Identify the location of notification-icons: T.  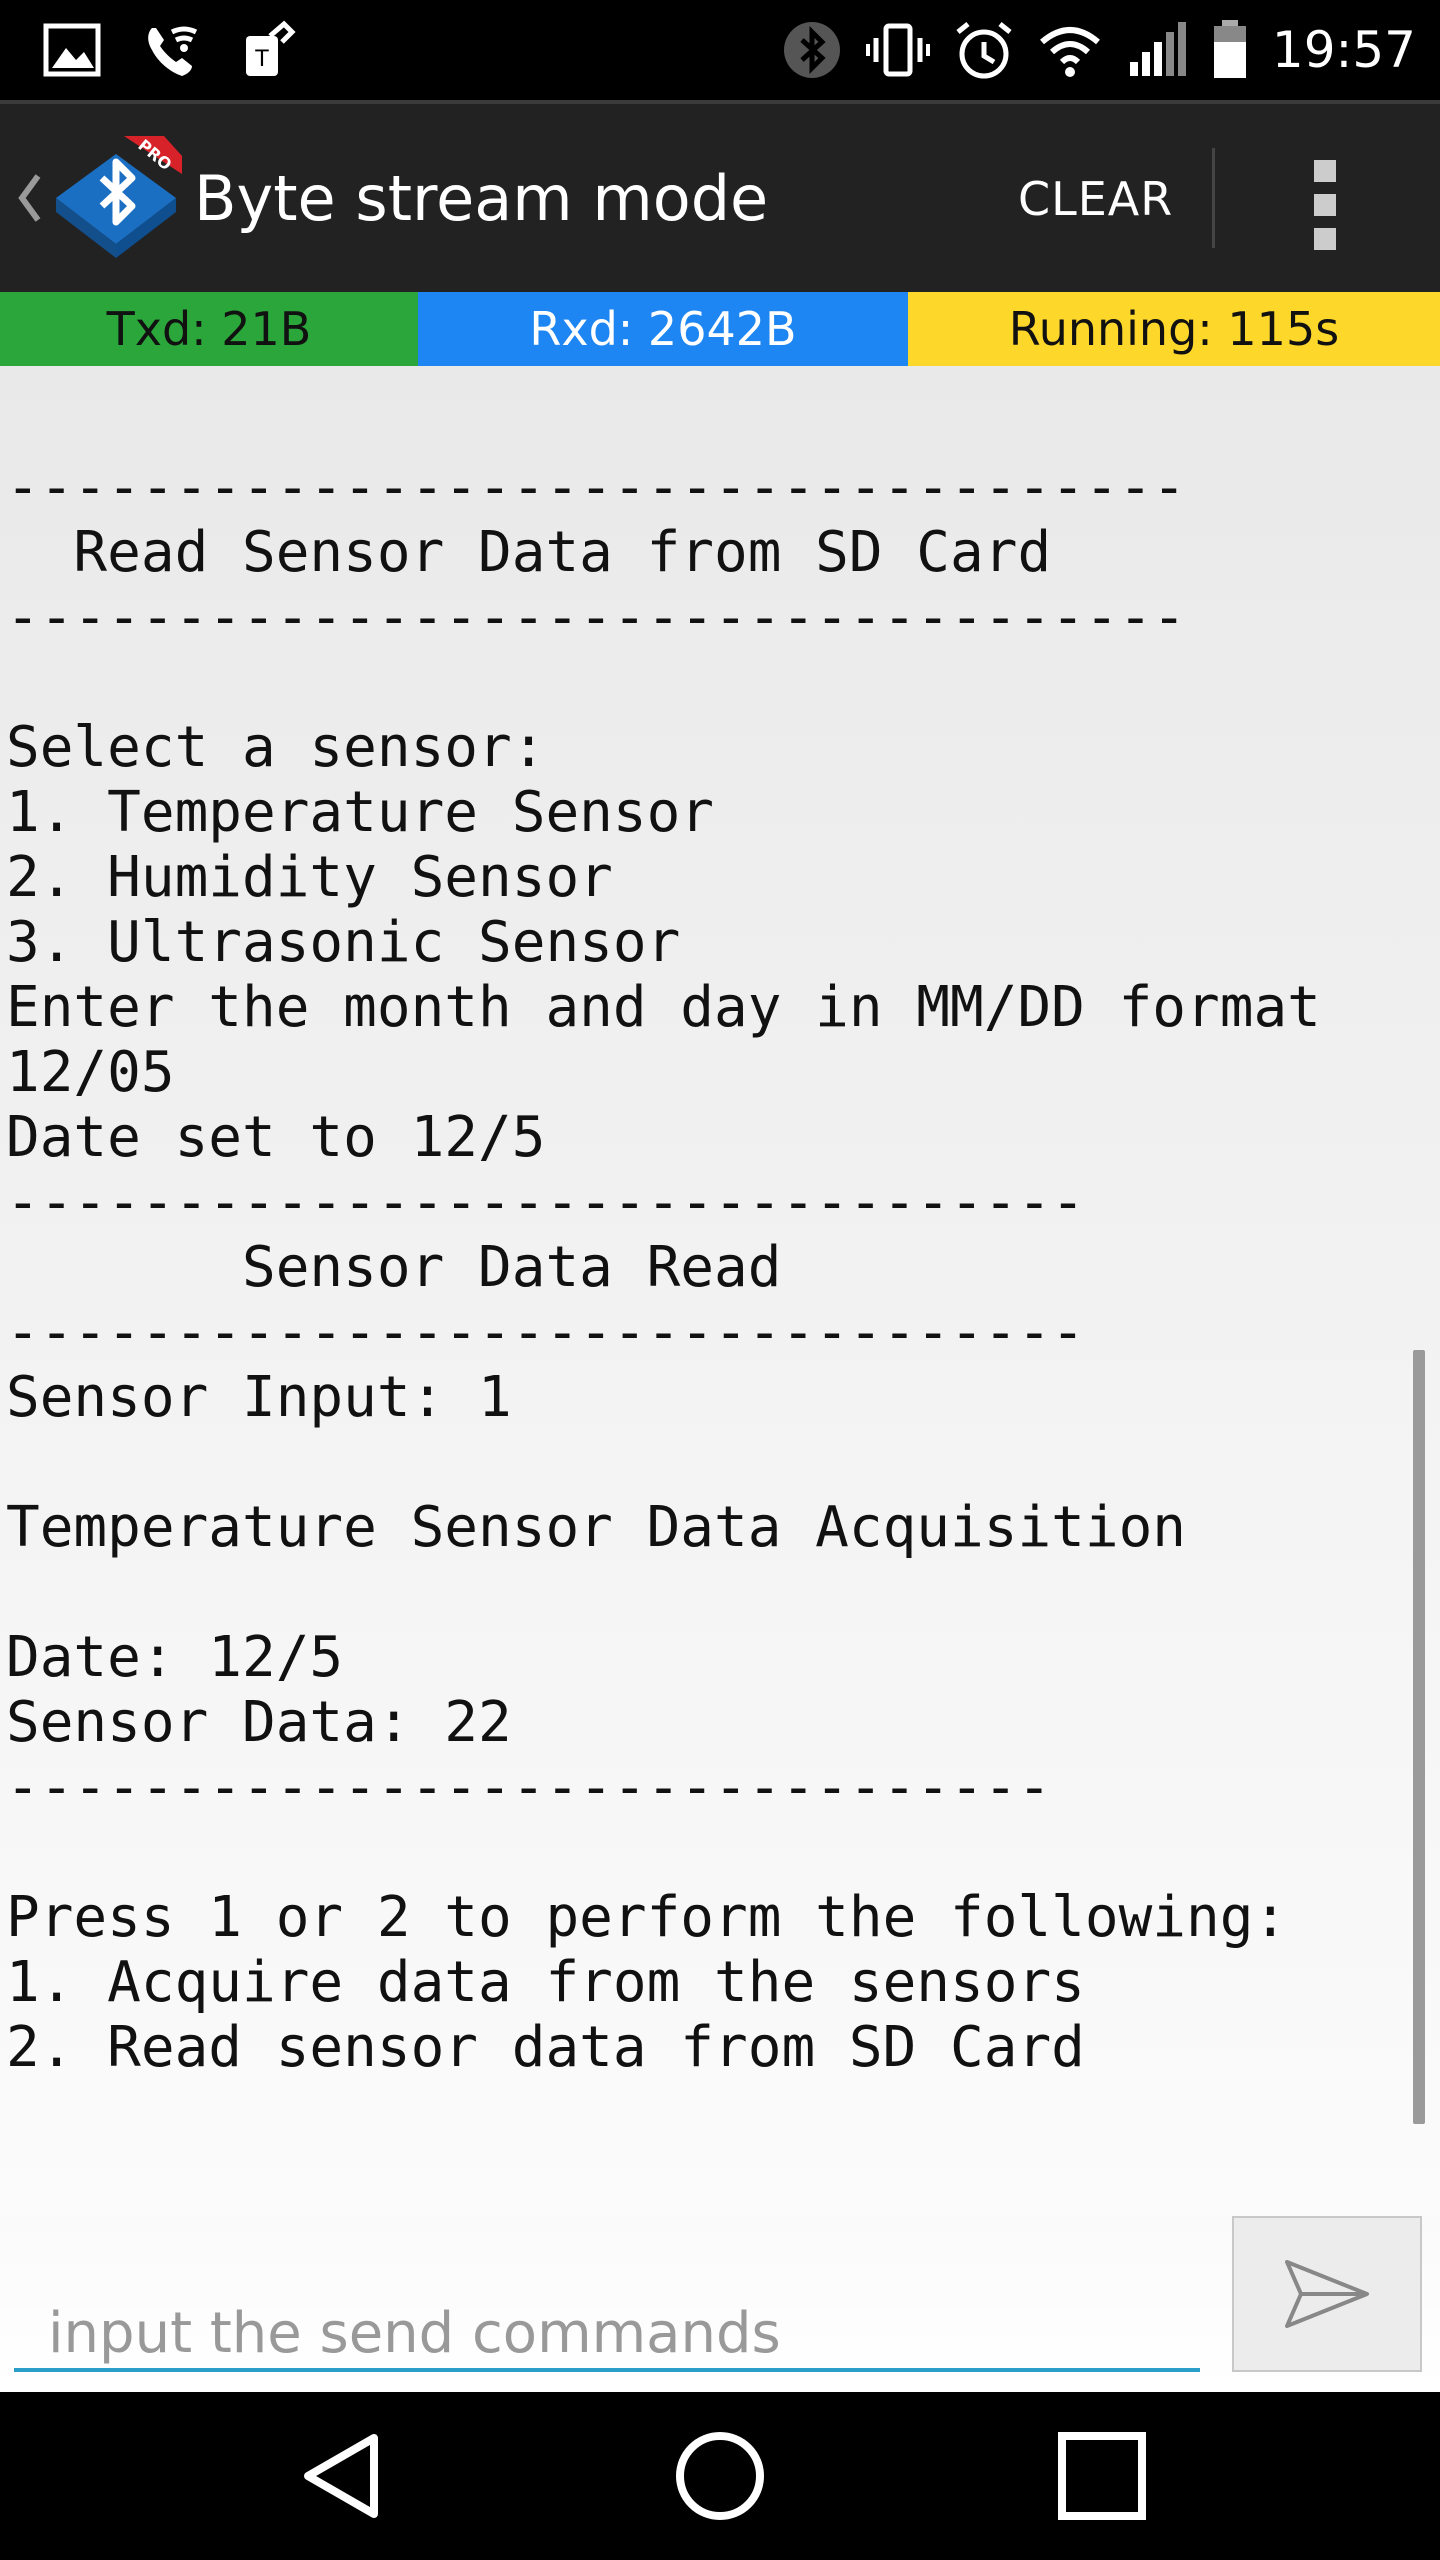
(170, 50).